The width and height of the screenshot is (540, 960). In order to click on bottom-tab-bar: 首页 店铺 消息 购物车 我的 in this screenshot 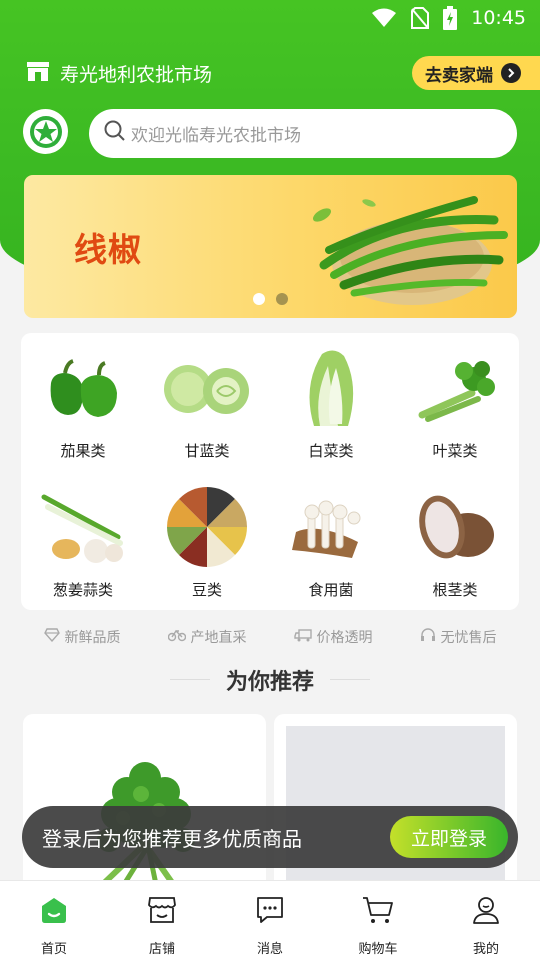, I will do `click(270, 920)`.